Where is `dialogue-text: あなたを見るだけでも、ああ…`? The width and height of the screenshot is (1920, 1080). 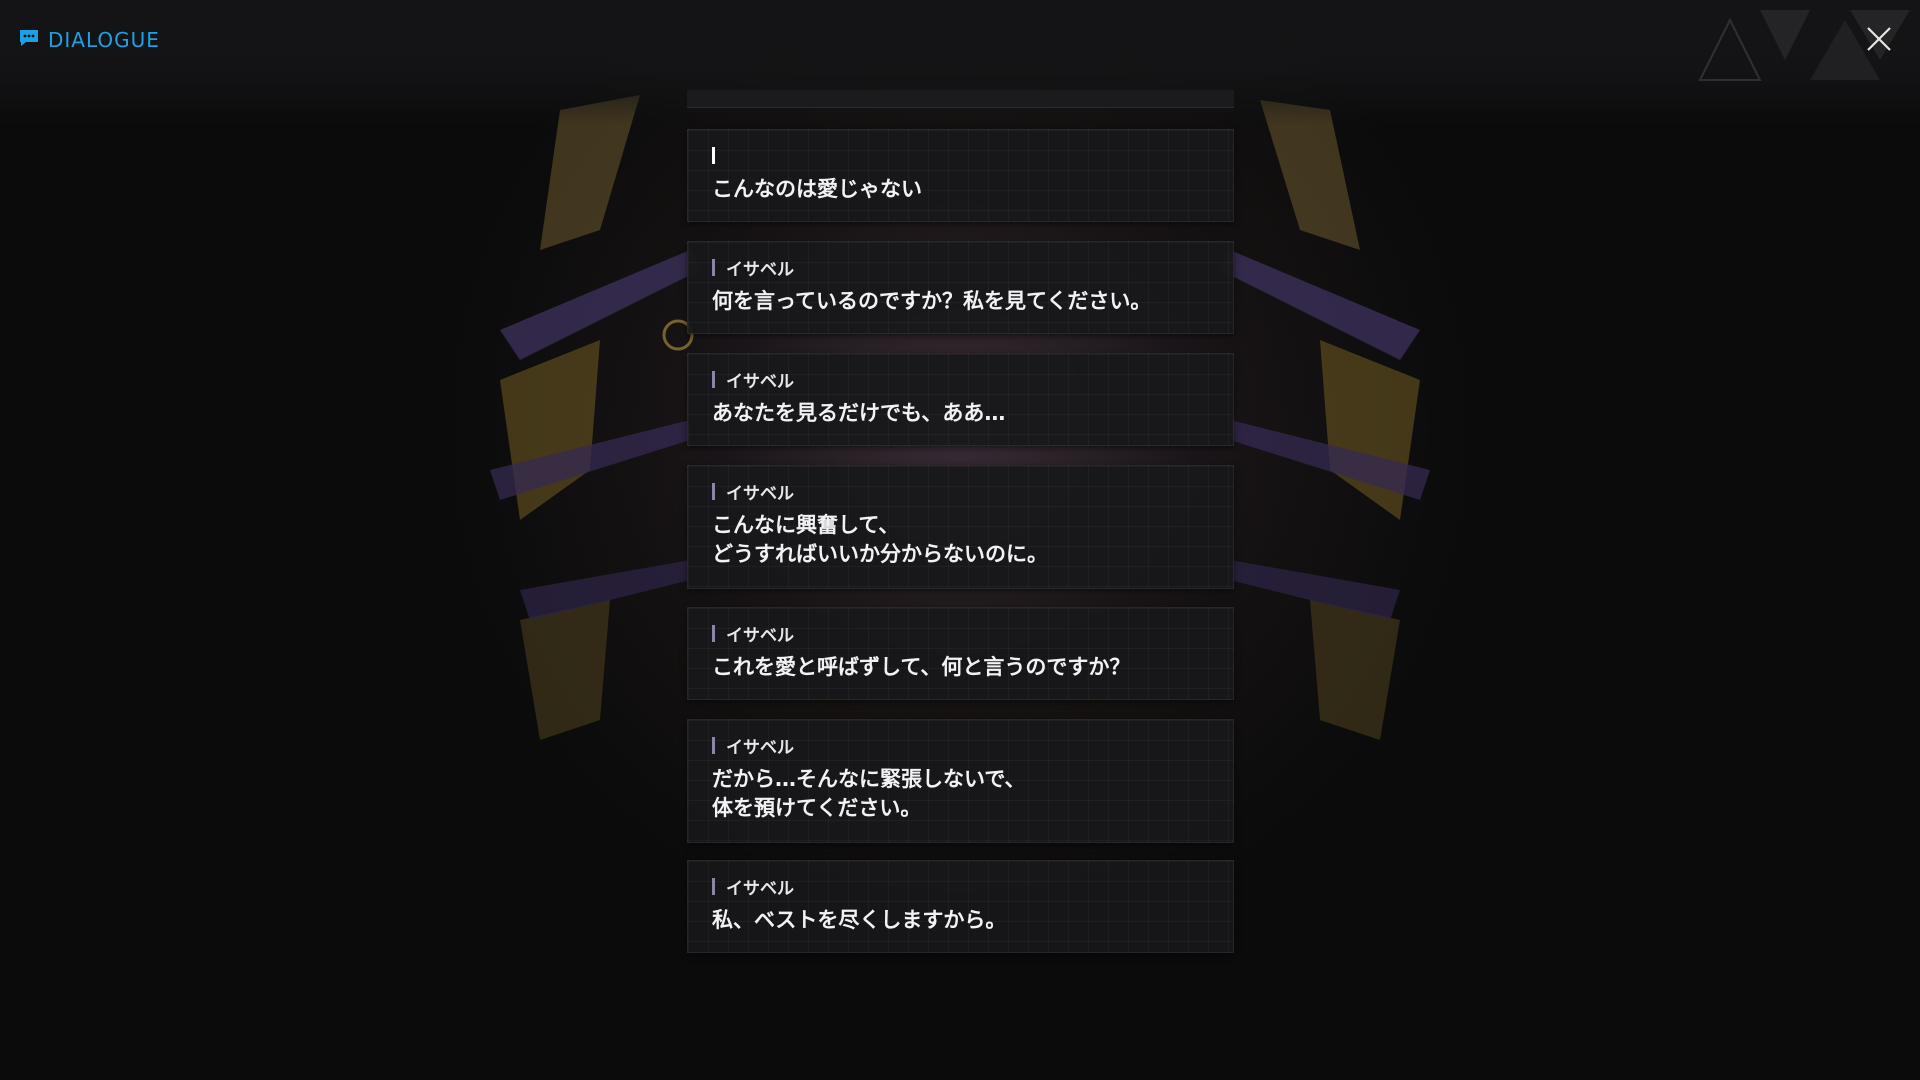 dialogue-text: あなたを見るだけでも、ああ… is located at coordinates (859, 413).